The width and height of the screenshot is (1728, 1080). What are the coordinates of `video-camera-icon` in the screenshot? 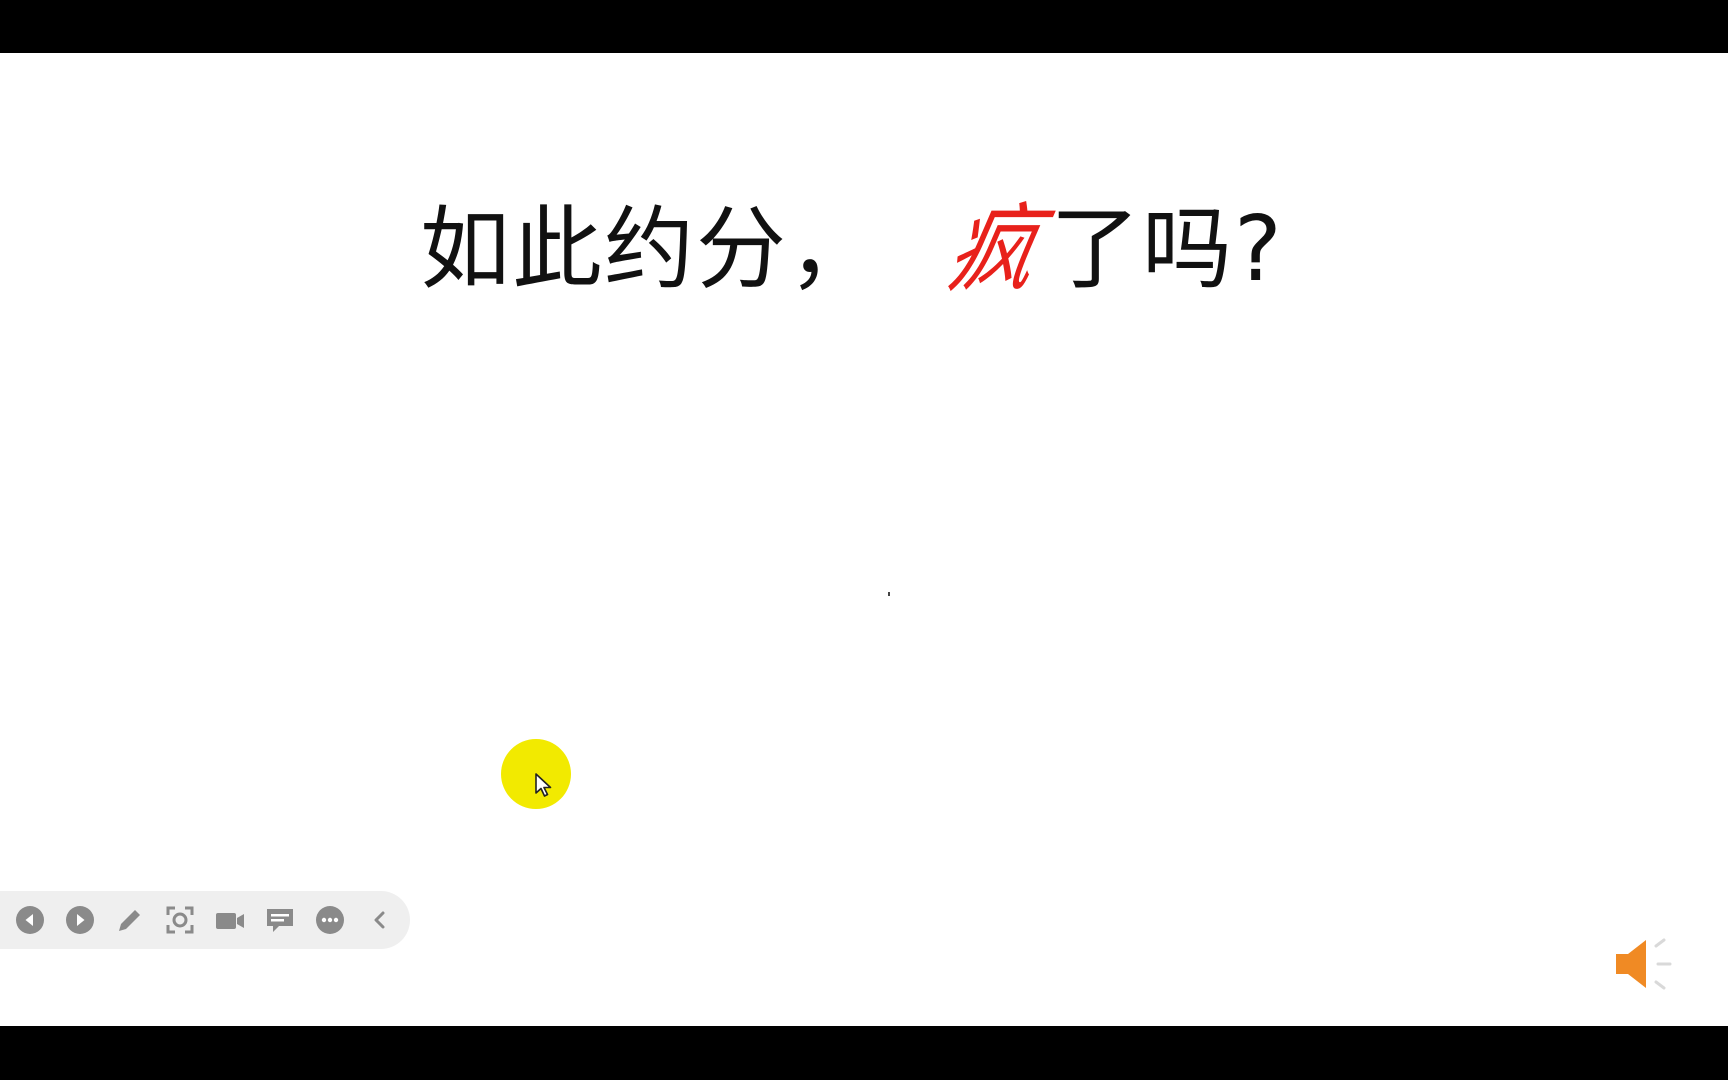 It's located at (230, 921).